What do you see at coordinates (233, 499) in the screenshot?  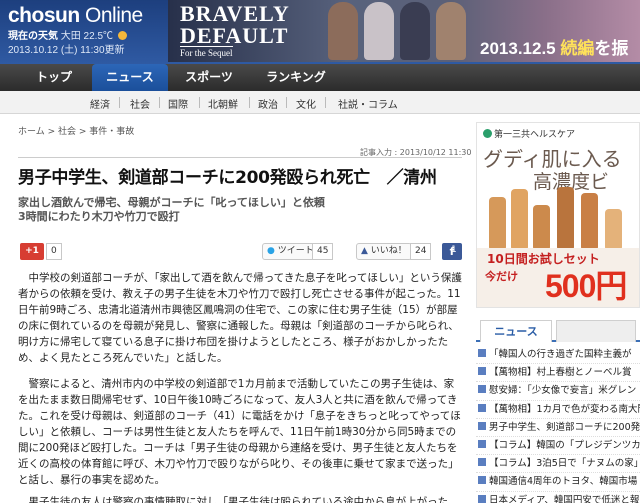 I see `article-paragraph-3: 男子生徒の友人は警察の事情聴取に対し「男子生徒は殴られている途中から息が上がった` at bounding box center [233, 499].